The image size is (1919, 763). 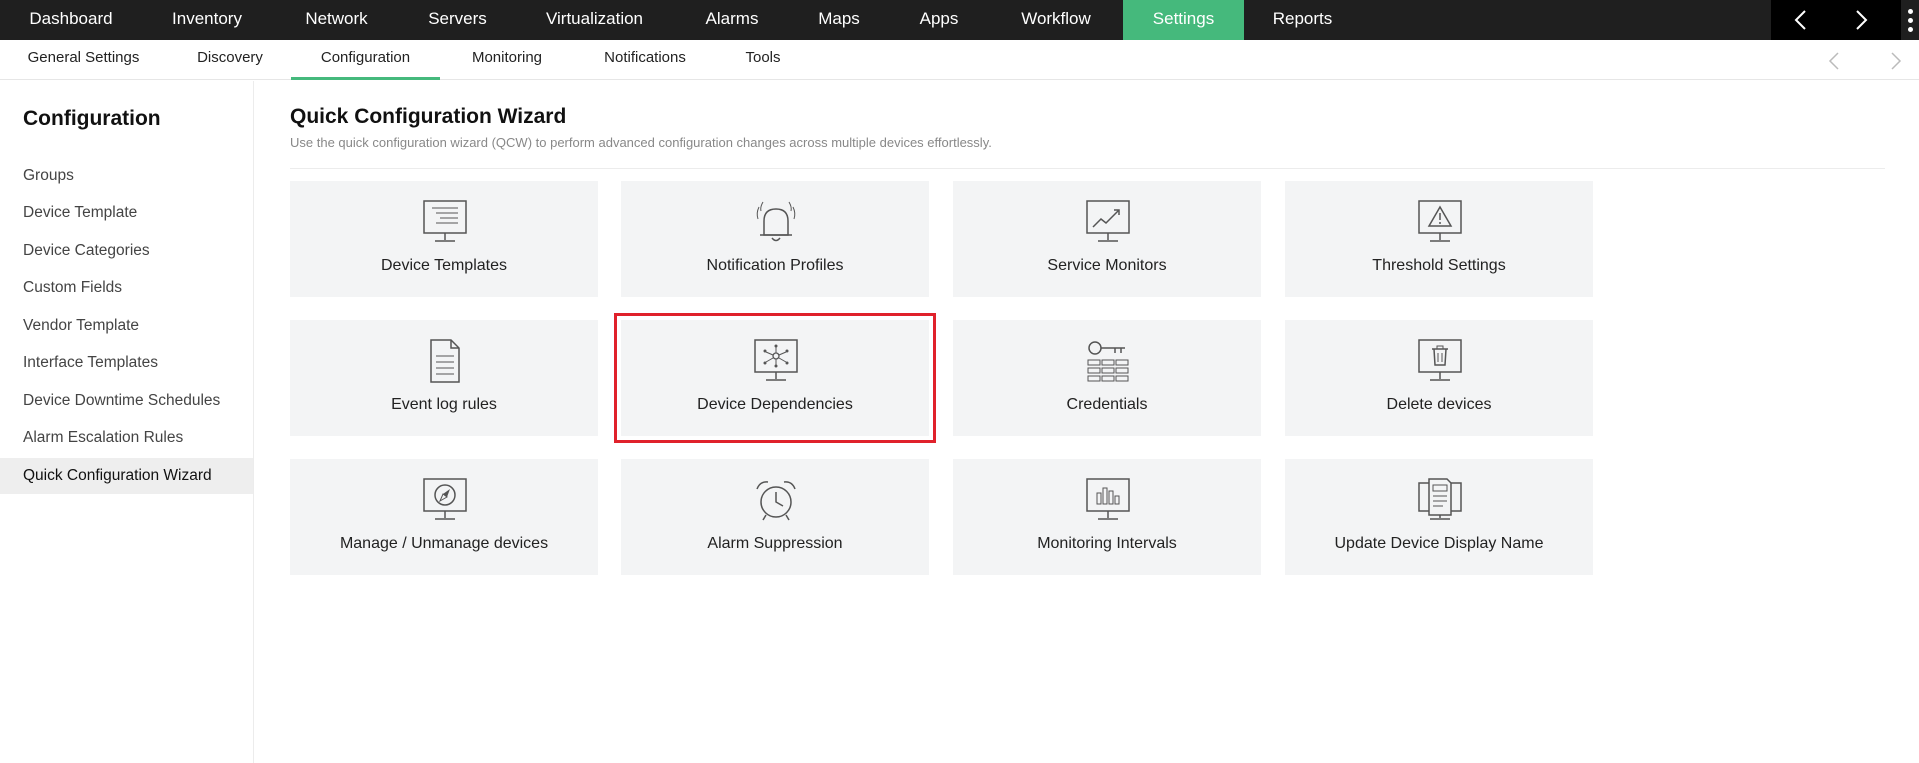 What do you see at coordinates (775, 404) in the screenshot?
I see `card-label: Device Dependencies` at bounding box center [775, 404].